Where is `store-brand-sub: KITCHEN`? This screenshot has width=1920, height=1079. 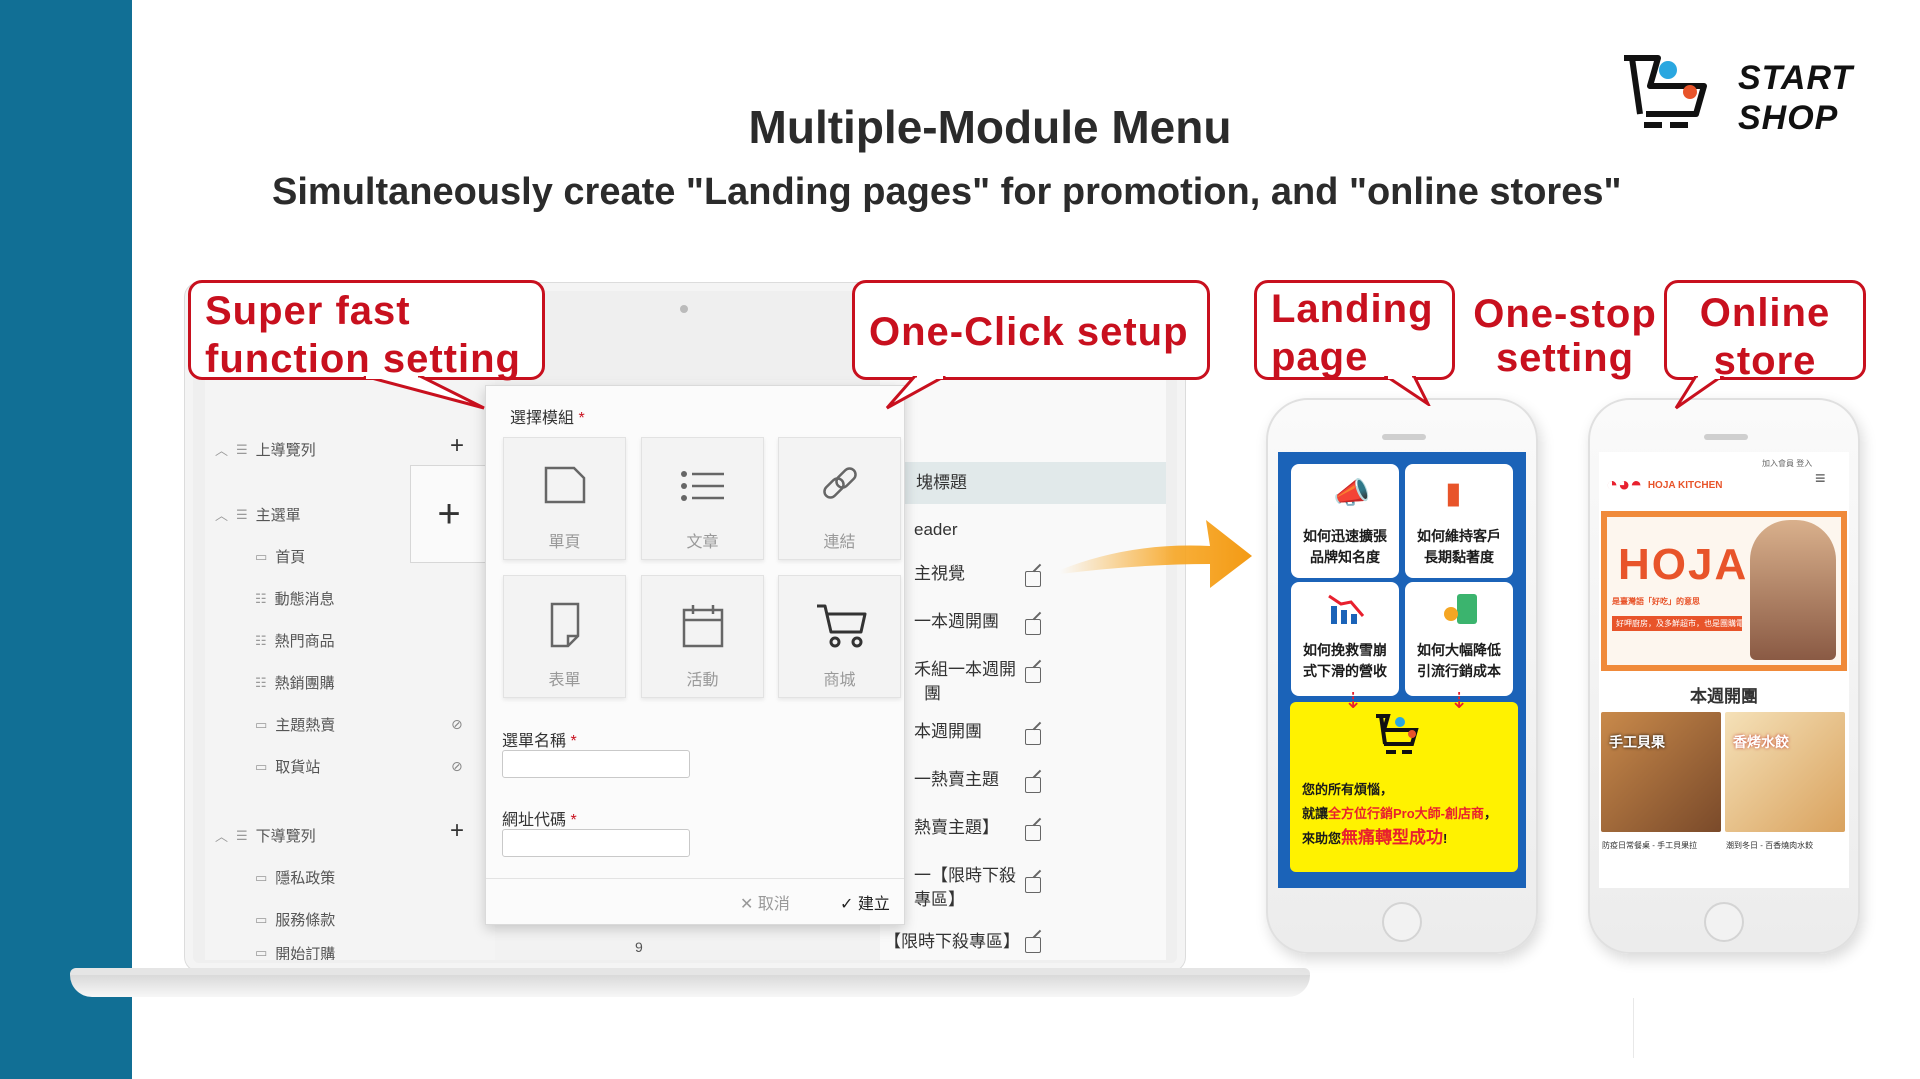 store-brand-sub: KITCHEN is located at coordinates (1700, 486).